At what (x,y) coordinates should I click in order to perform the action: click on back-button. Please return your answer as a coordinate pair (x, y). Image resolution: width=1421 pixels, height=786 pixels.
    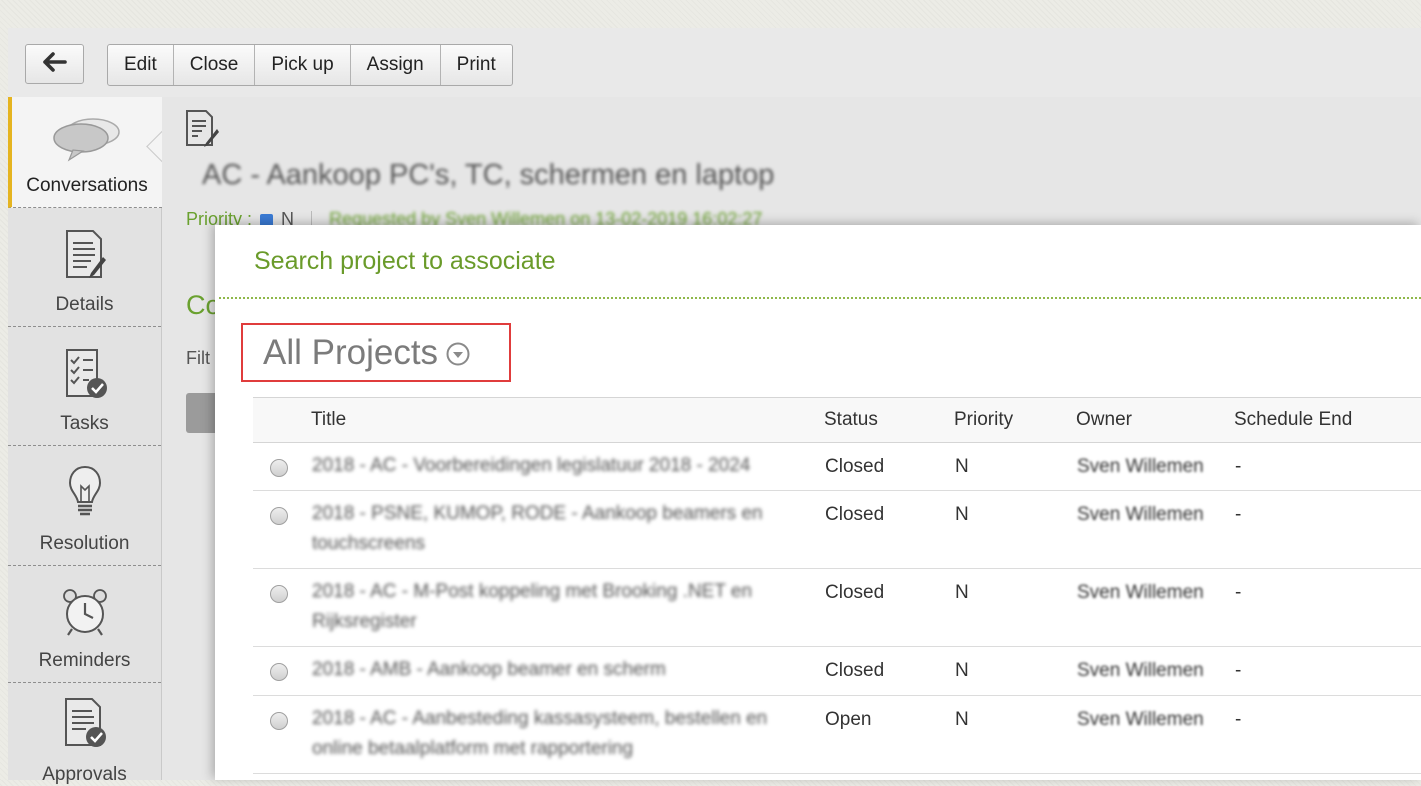
    Looking at the image, I should click on (54, 64).